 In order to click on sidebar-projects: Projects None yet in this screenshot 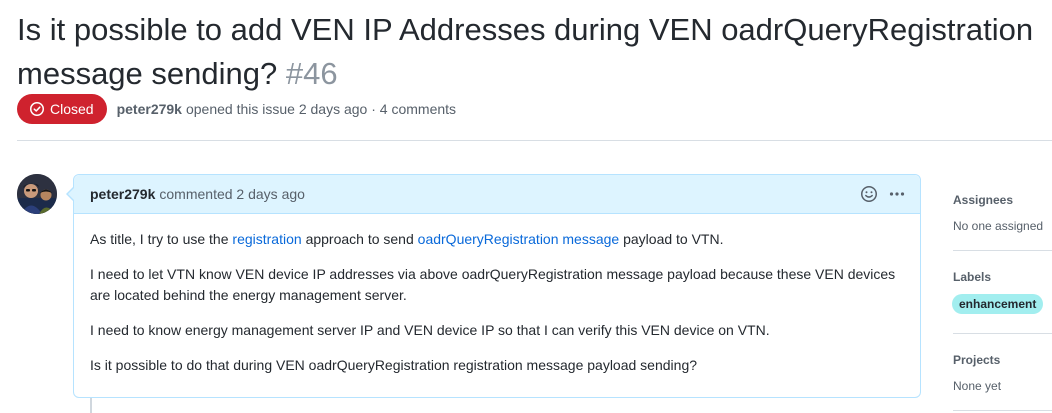, I will do `click(1002, 373)`.